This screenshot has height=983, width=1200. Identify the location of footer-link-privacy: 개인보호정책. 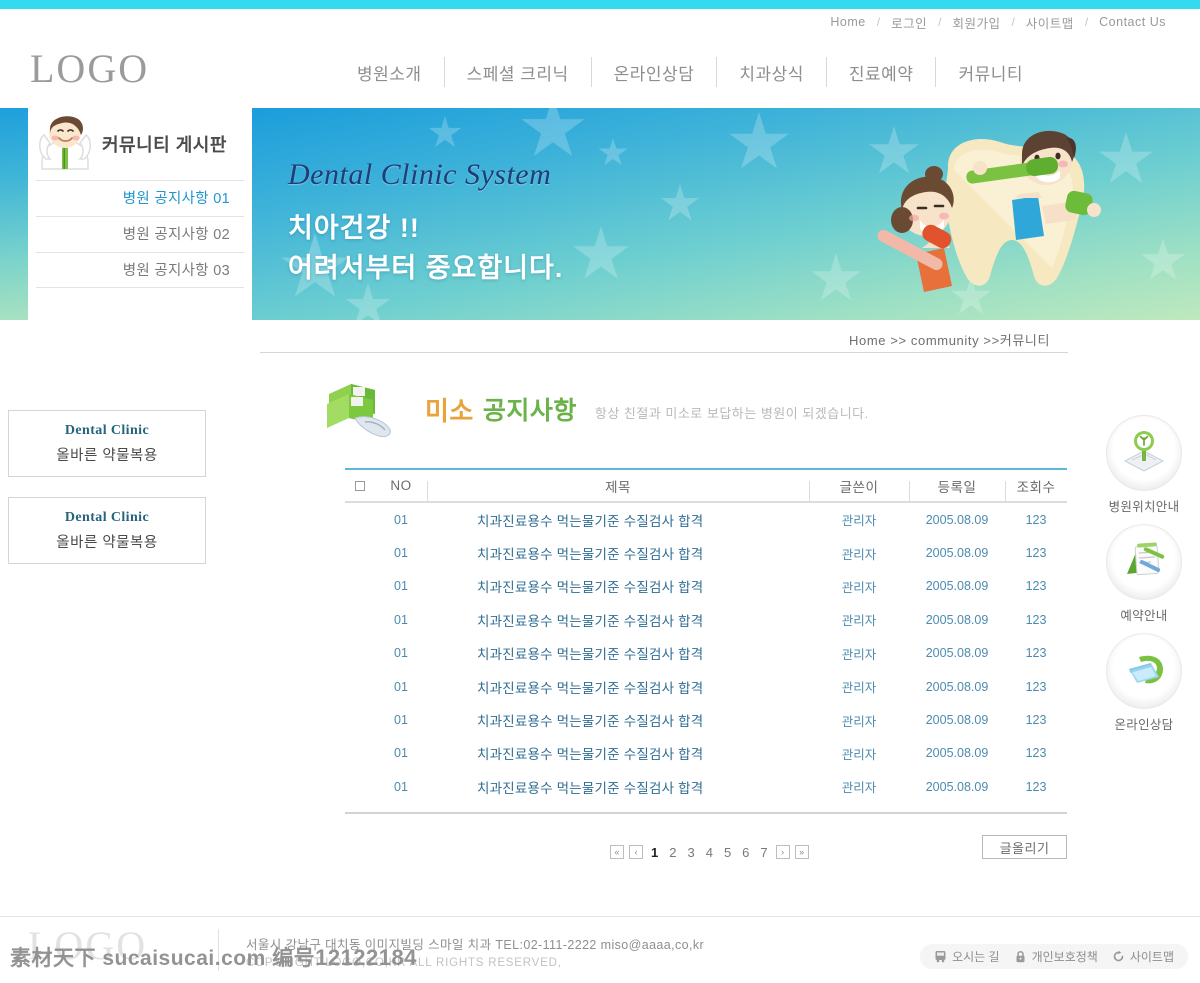
(1056, 956).